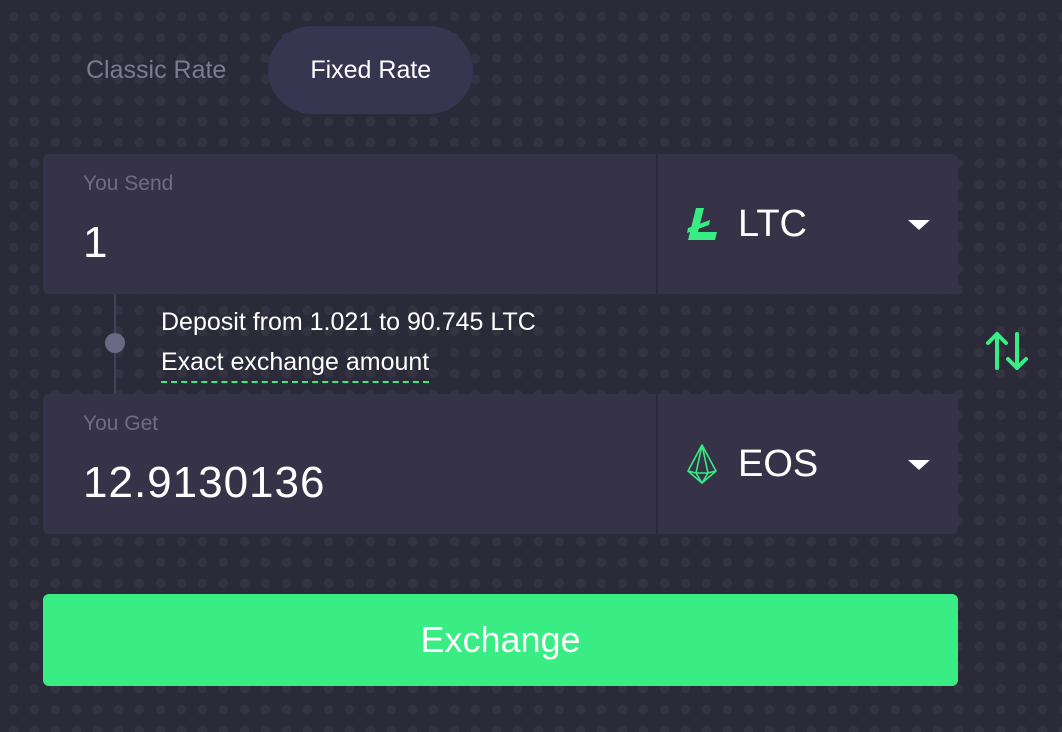 This screenshot has height=732, width=1062. Describe the element at coordinates (121, 423) in the screenshot. I see `get-label: You Get` at that location.